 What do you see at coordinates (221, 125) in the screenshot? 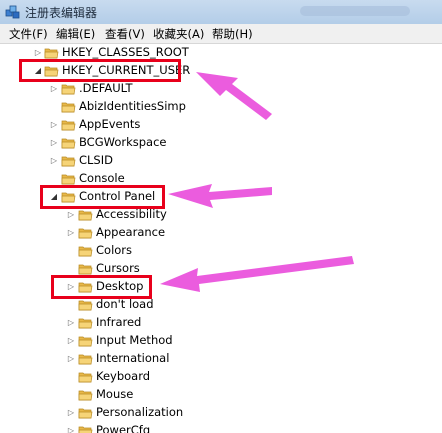
I see `tree-row: ▷ AppEvents` at bounding box center [221, 125].